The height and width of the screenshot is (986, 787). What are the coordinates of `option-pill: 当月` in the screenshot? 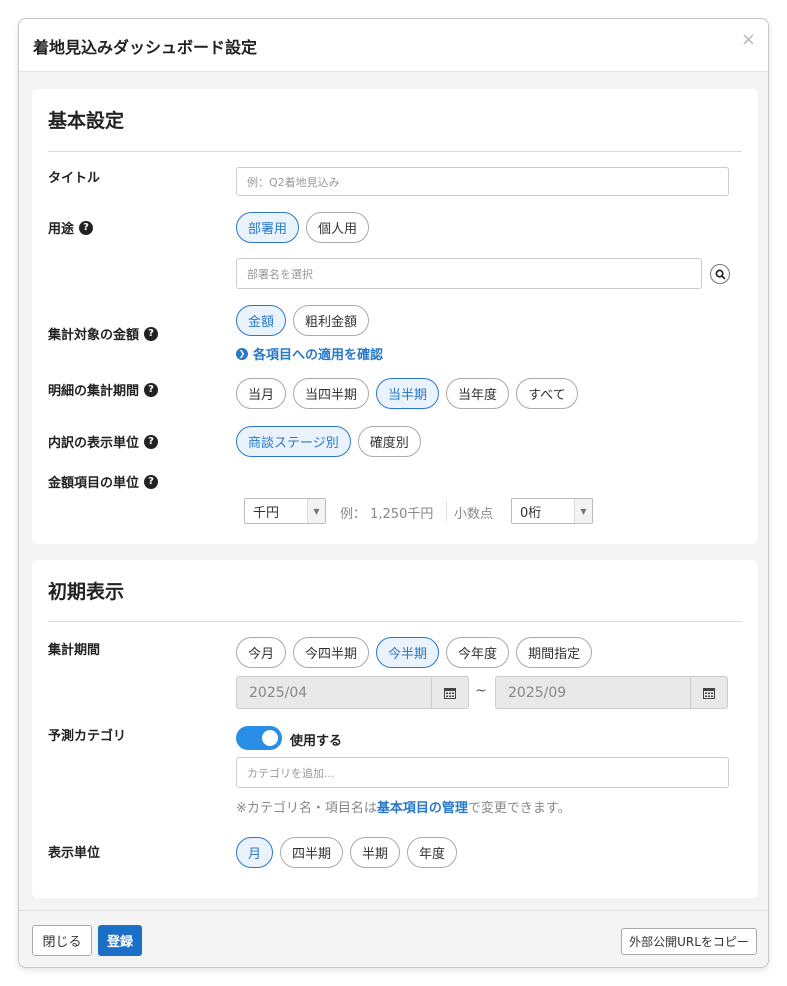 It's located at (261, 393).